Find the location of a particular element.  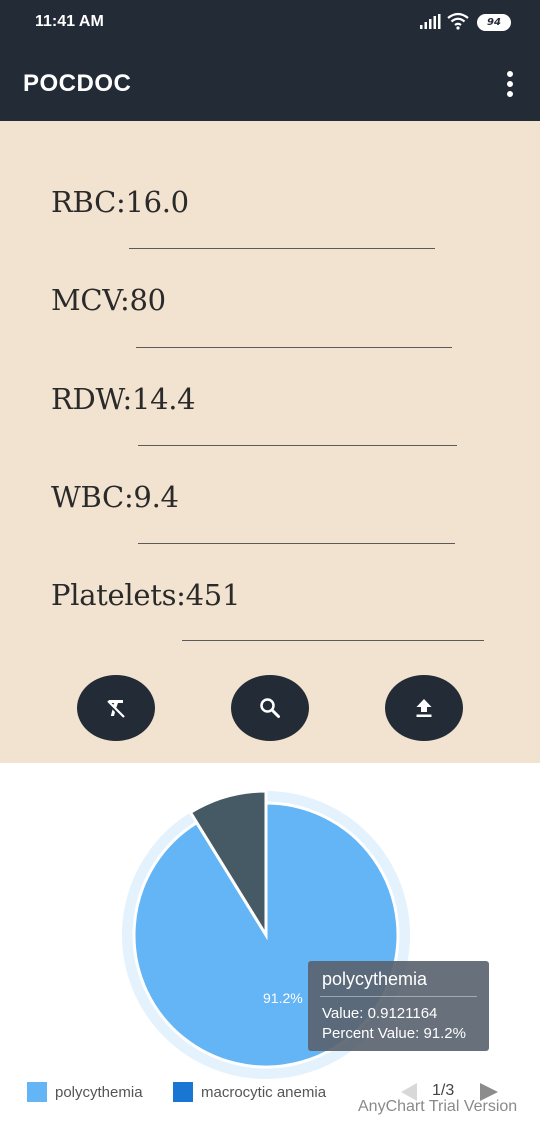

tooltip-percent: Percent Value: 91.2% is located at coordinates (394, 1033).